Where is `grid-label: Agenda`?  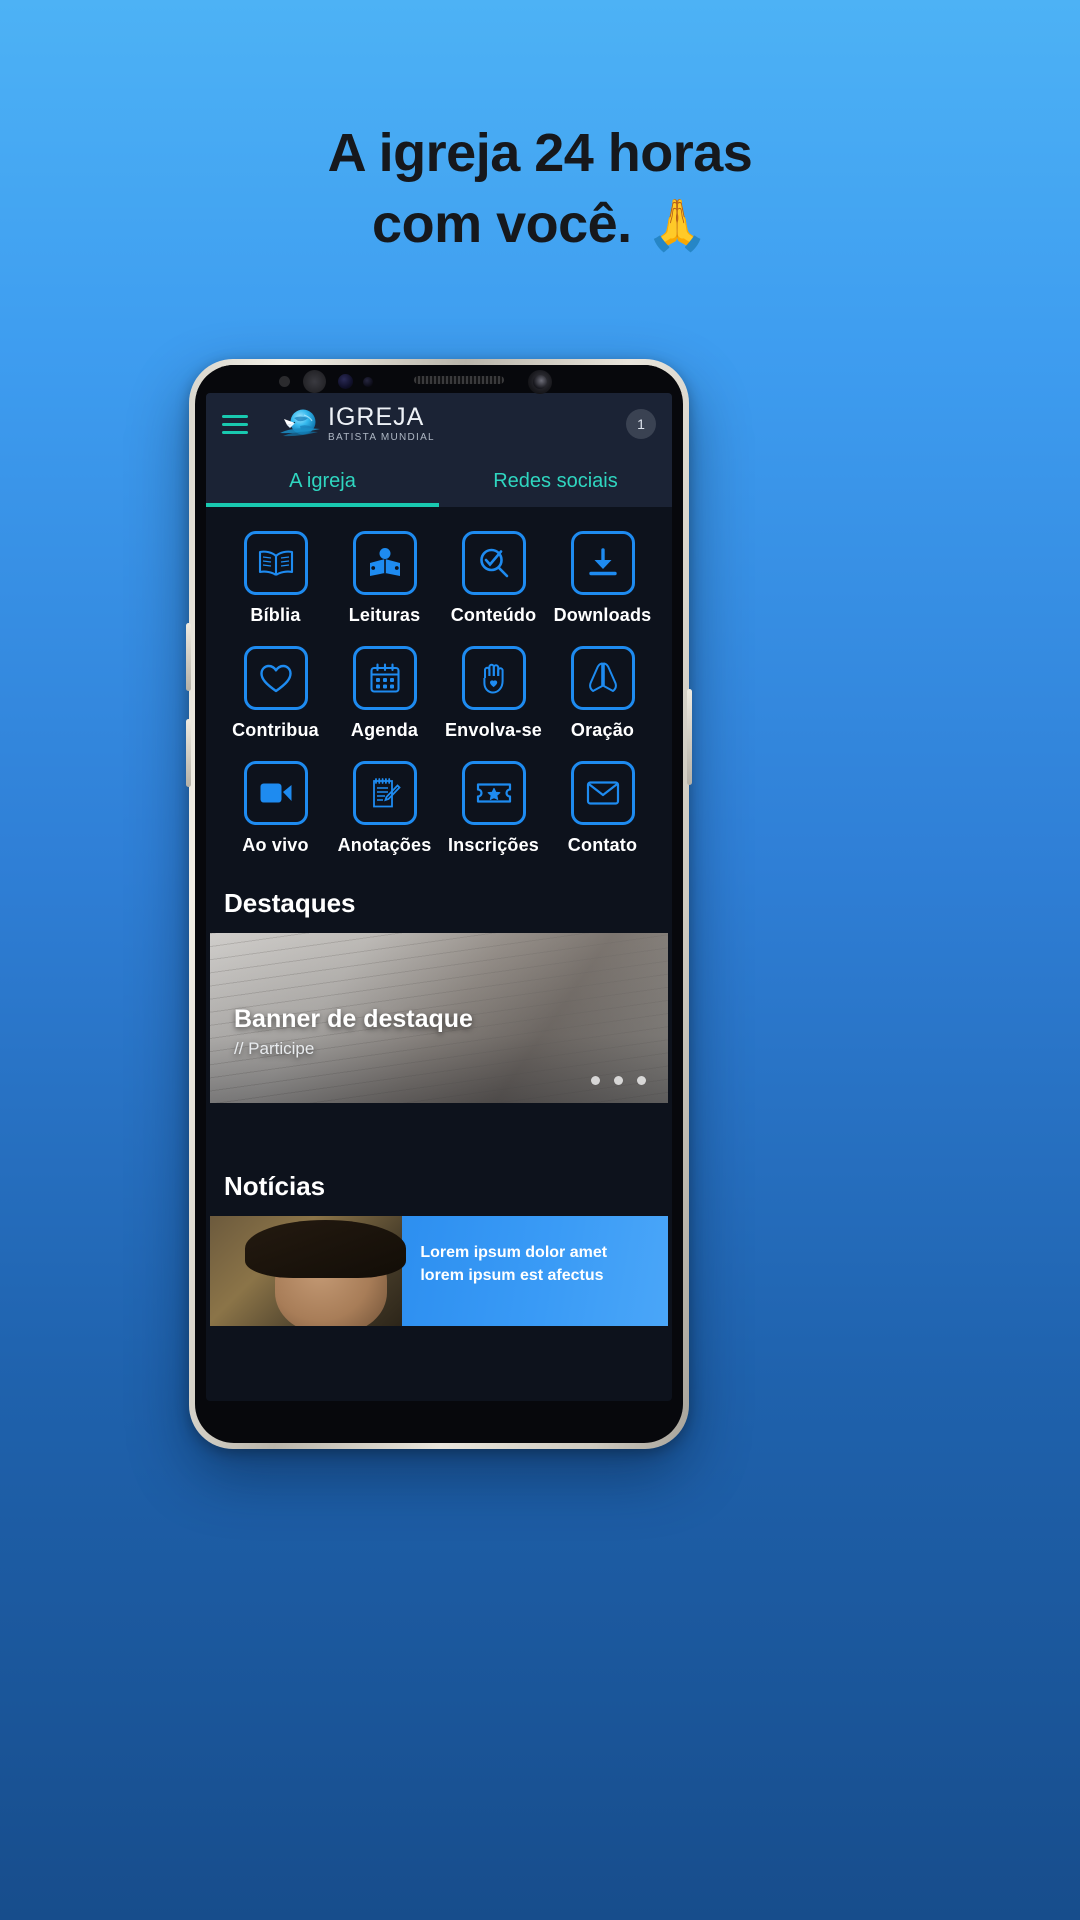 grid-label: Agenda is located at coordinates (384, 730).